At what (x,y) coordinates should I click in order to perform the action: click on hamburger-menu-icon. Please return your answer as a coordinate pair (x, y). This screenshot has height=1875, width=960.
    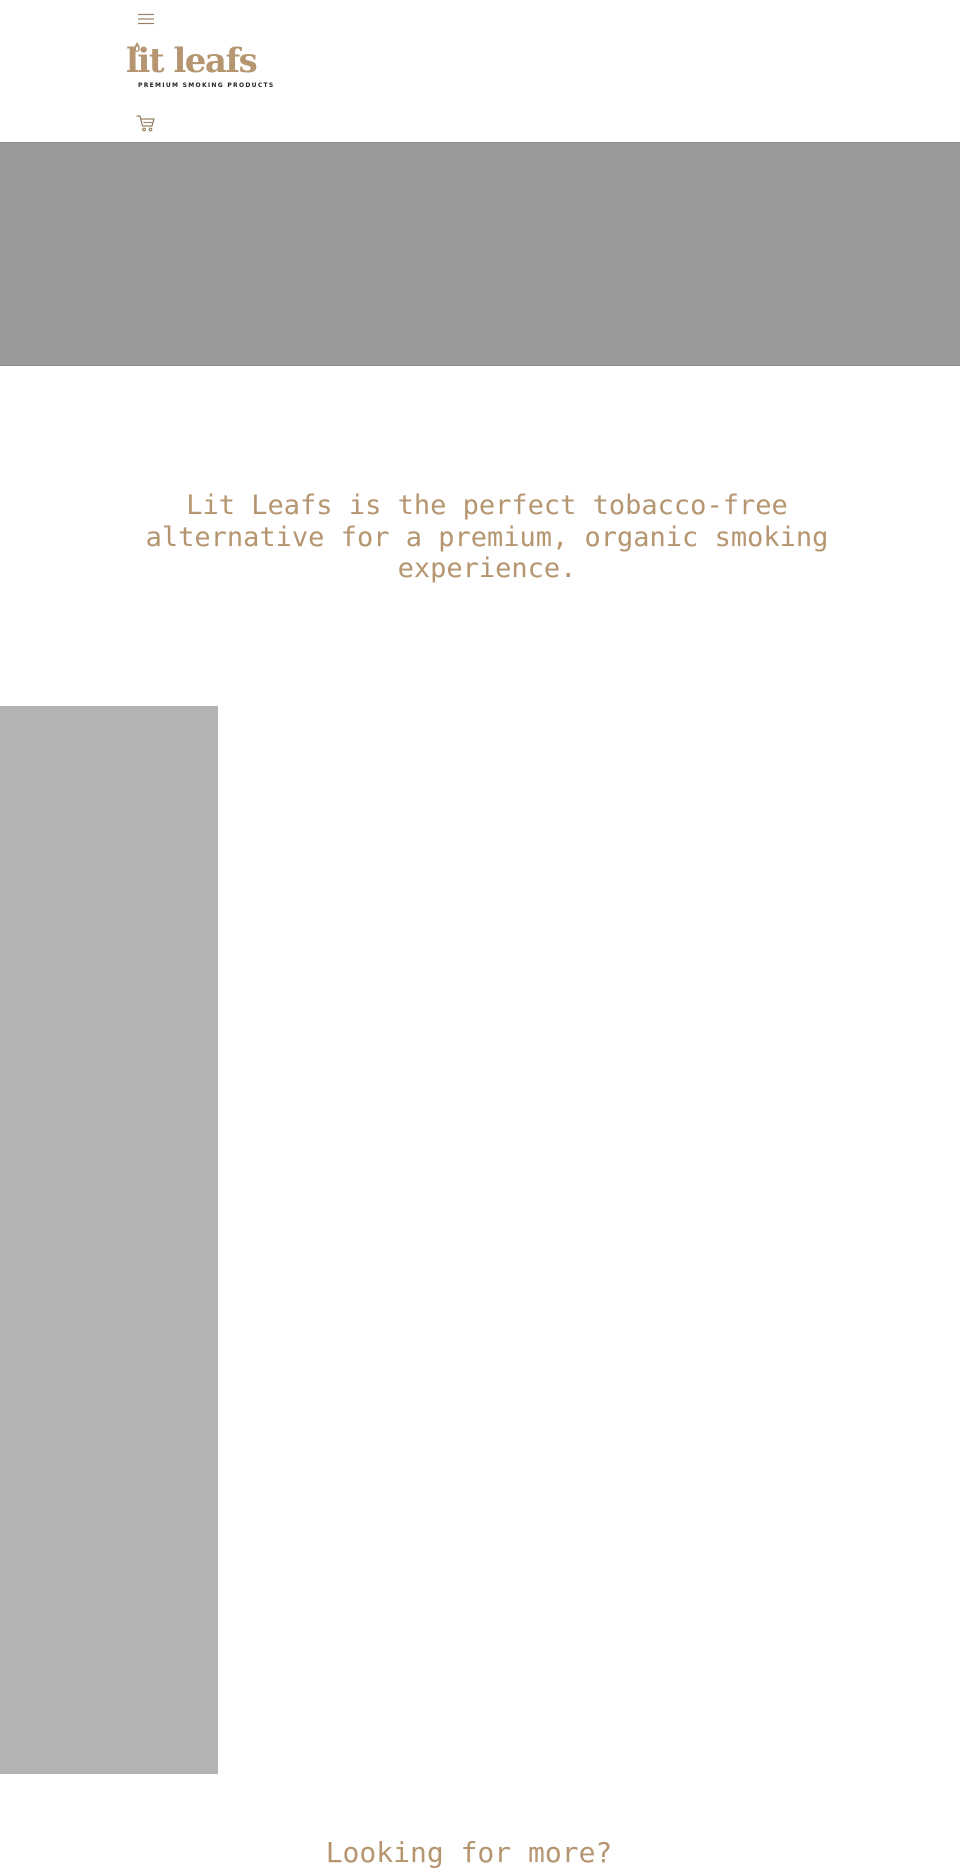
    Looking at the image, I should click on (146, 19).